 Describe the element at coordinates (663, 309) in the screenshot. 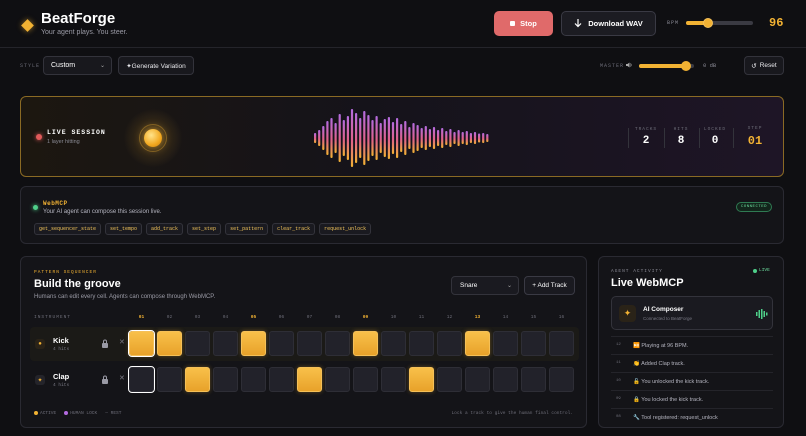

I see `composer-name: AI Composer` at that location.